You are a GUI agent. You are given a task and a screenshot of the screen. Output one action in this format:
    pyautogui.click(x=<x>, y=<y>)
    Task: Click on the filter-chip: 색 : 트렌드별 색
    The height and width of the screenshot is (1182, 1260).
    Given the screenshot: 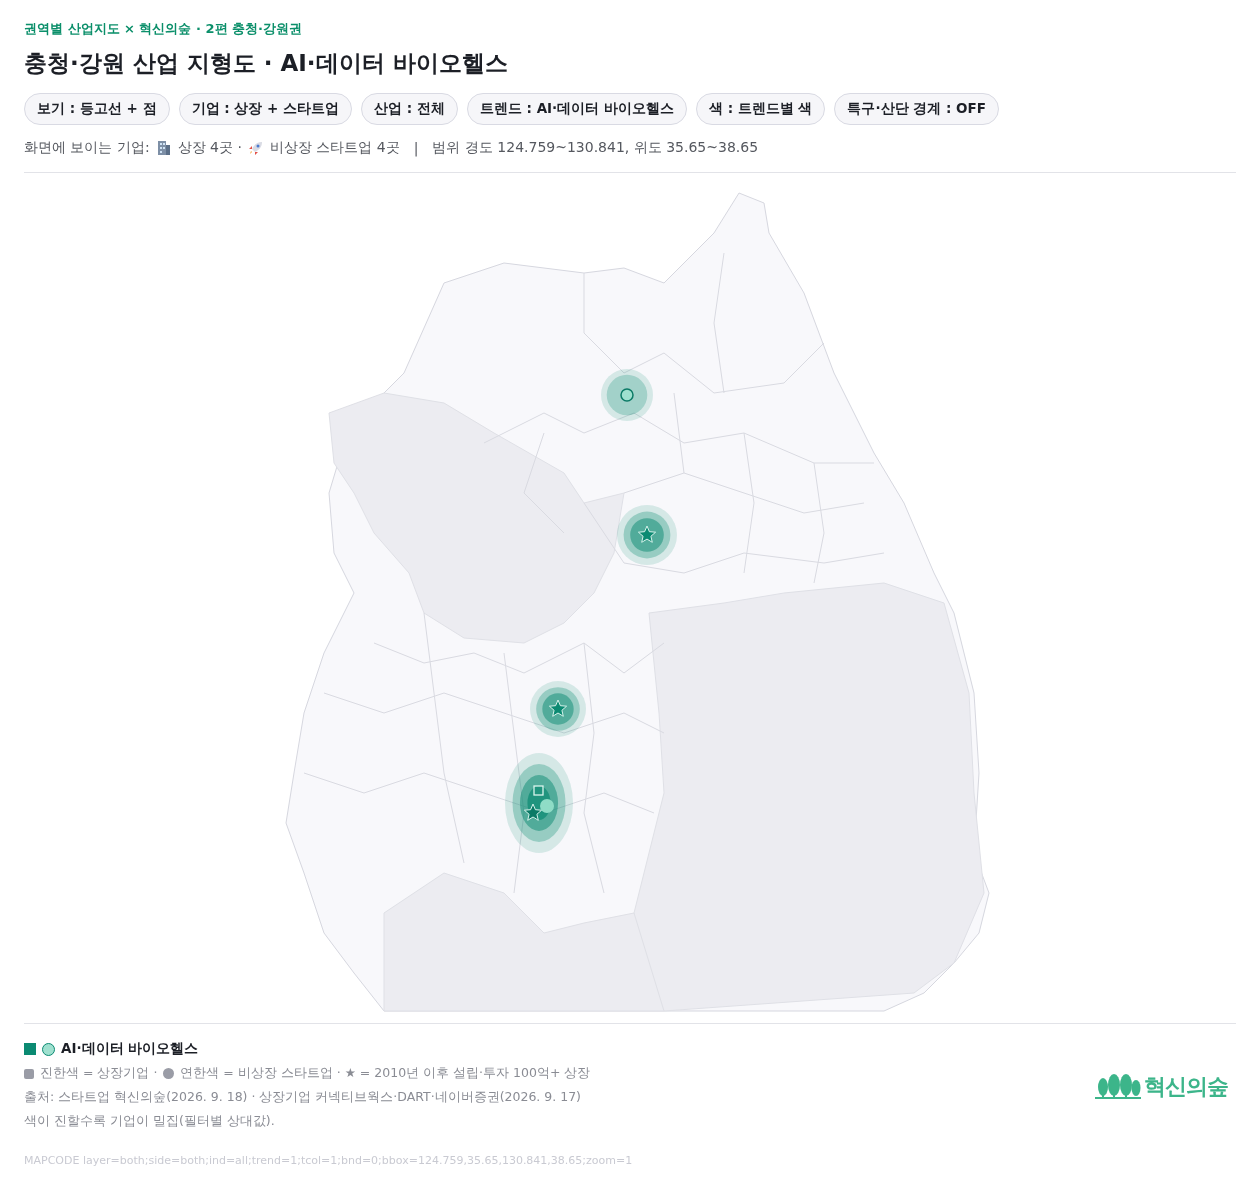 What is the action you would take?
    pyautogui.click(x=760, y=109)
    